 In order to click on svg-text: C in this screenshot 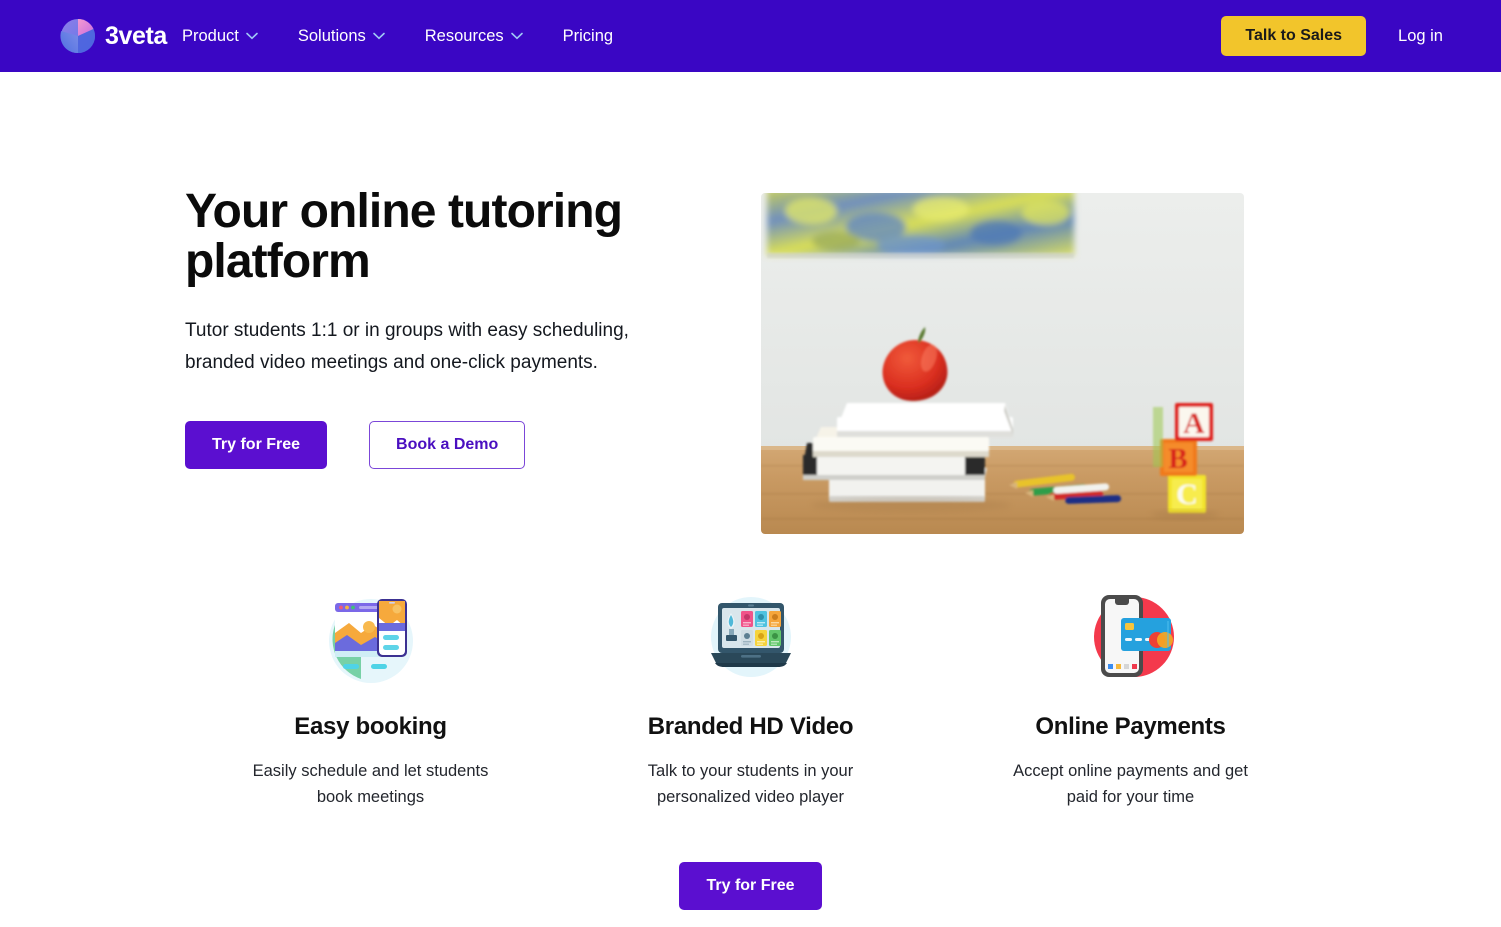, I will do `click(1187, 494)`.